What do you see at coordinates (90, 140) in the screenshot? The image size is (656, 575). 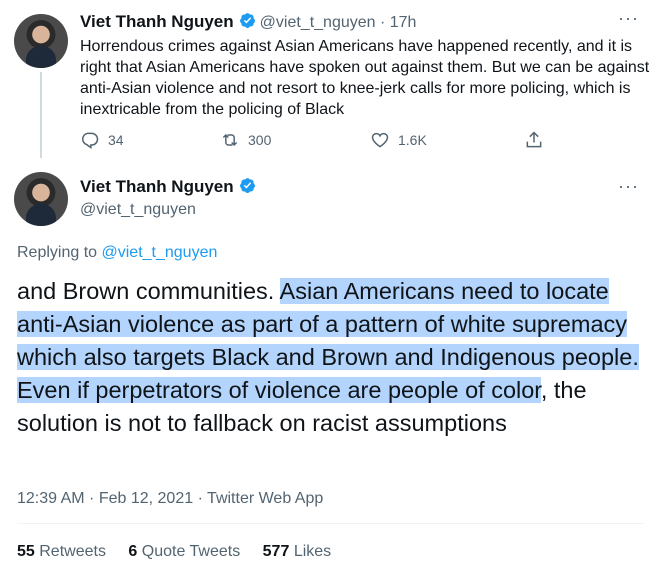 I see `reply-icon` at bounding box center [90, 140].